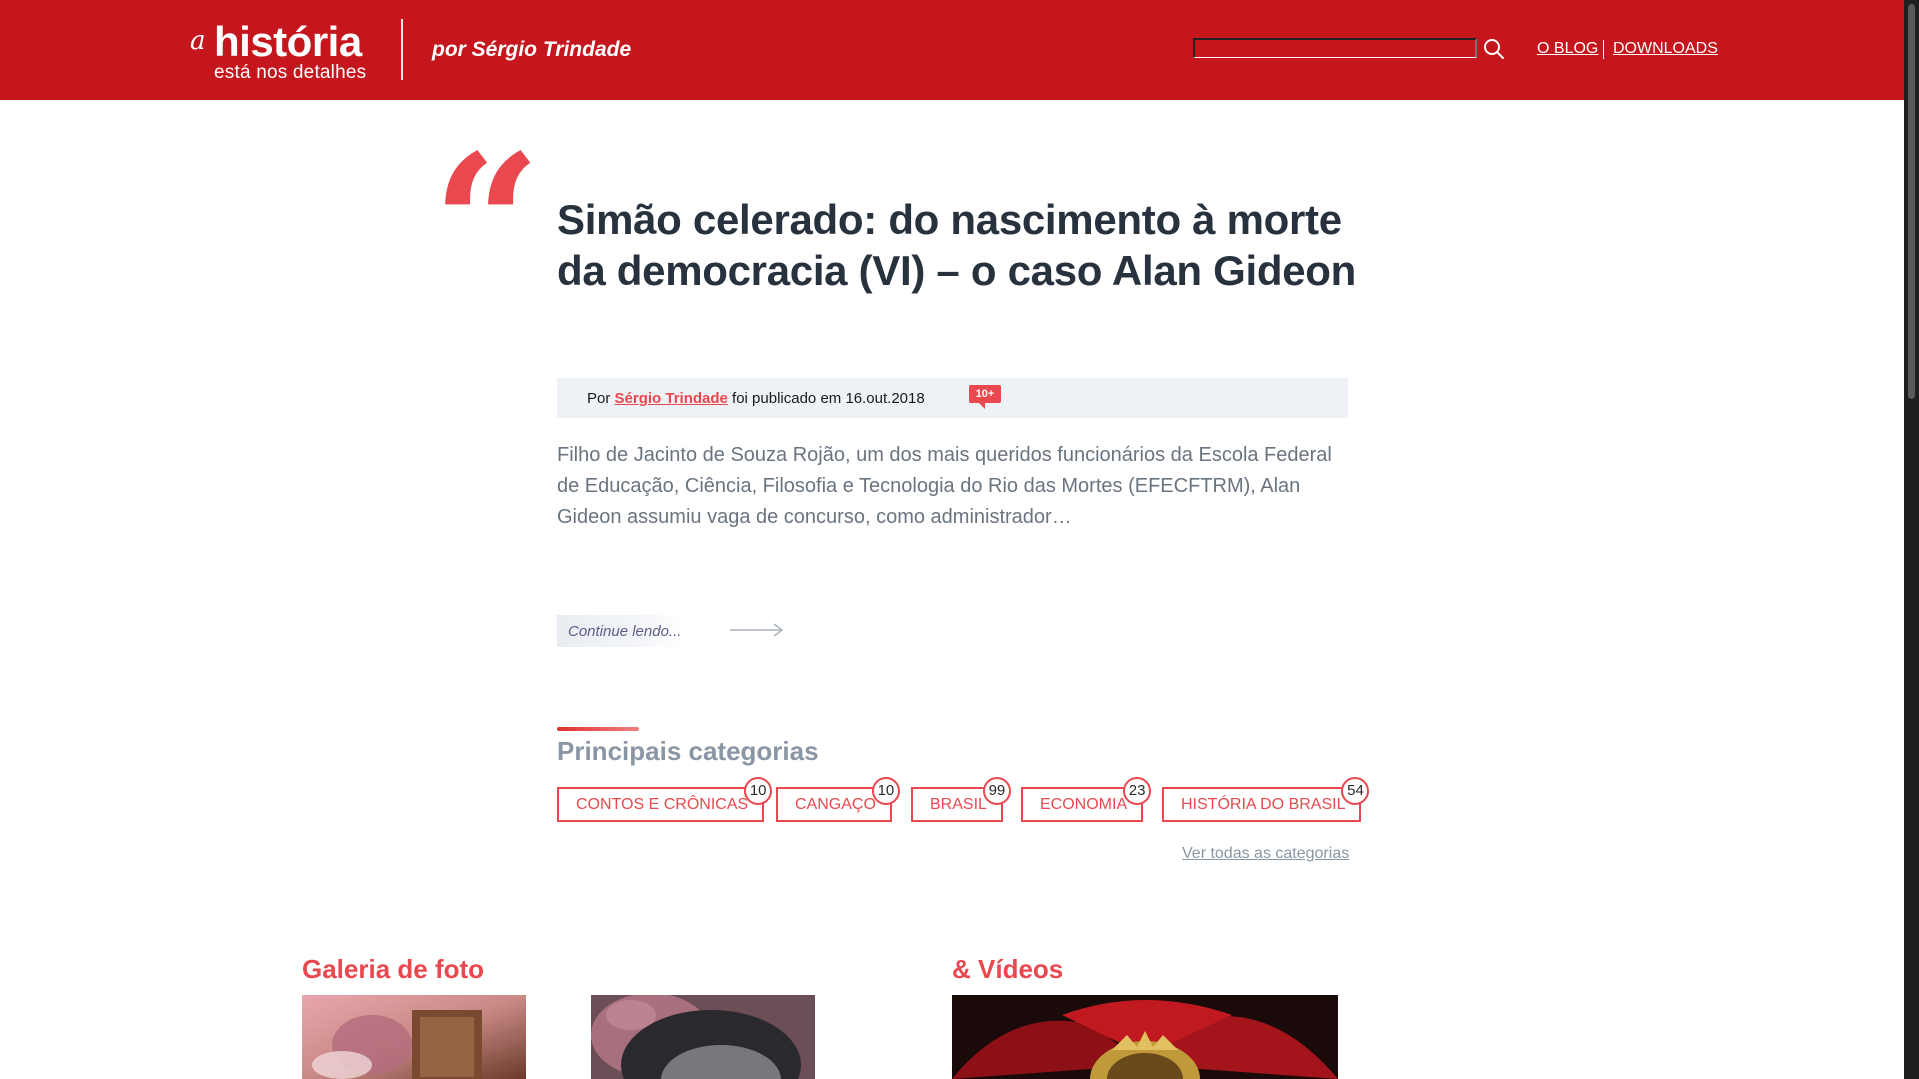 This screenshot has width=1919, height=1079. What do you see at coordinates (532, 49) in the screenshot?
I see `header-byline: por Sérgio Trindade` at bounding box center [532, 49].